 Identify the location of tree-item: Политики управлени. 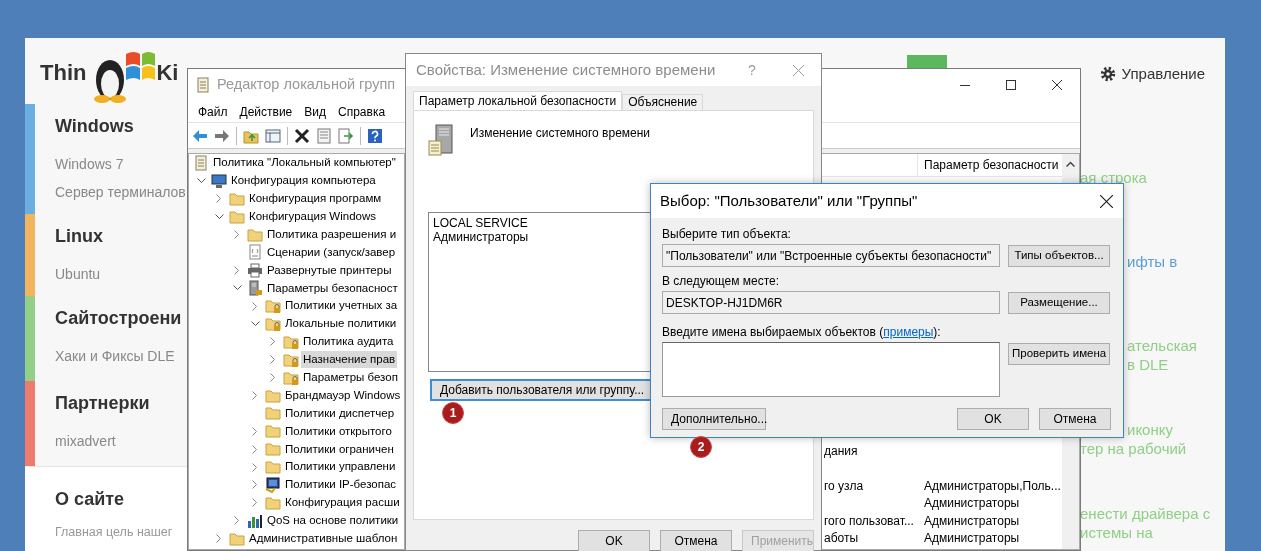
(340, 467).